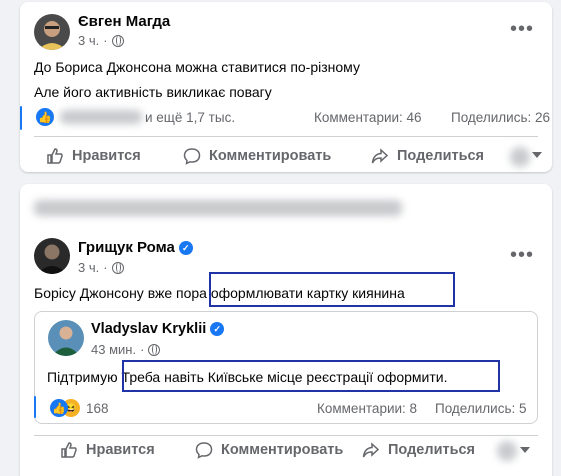  I want to click on blurred-names, so click(101, 117).